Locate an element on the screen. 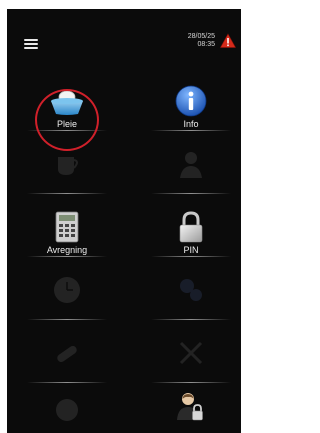  tile-label: PIN is located at coordinates (191, 250).